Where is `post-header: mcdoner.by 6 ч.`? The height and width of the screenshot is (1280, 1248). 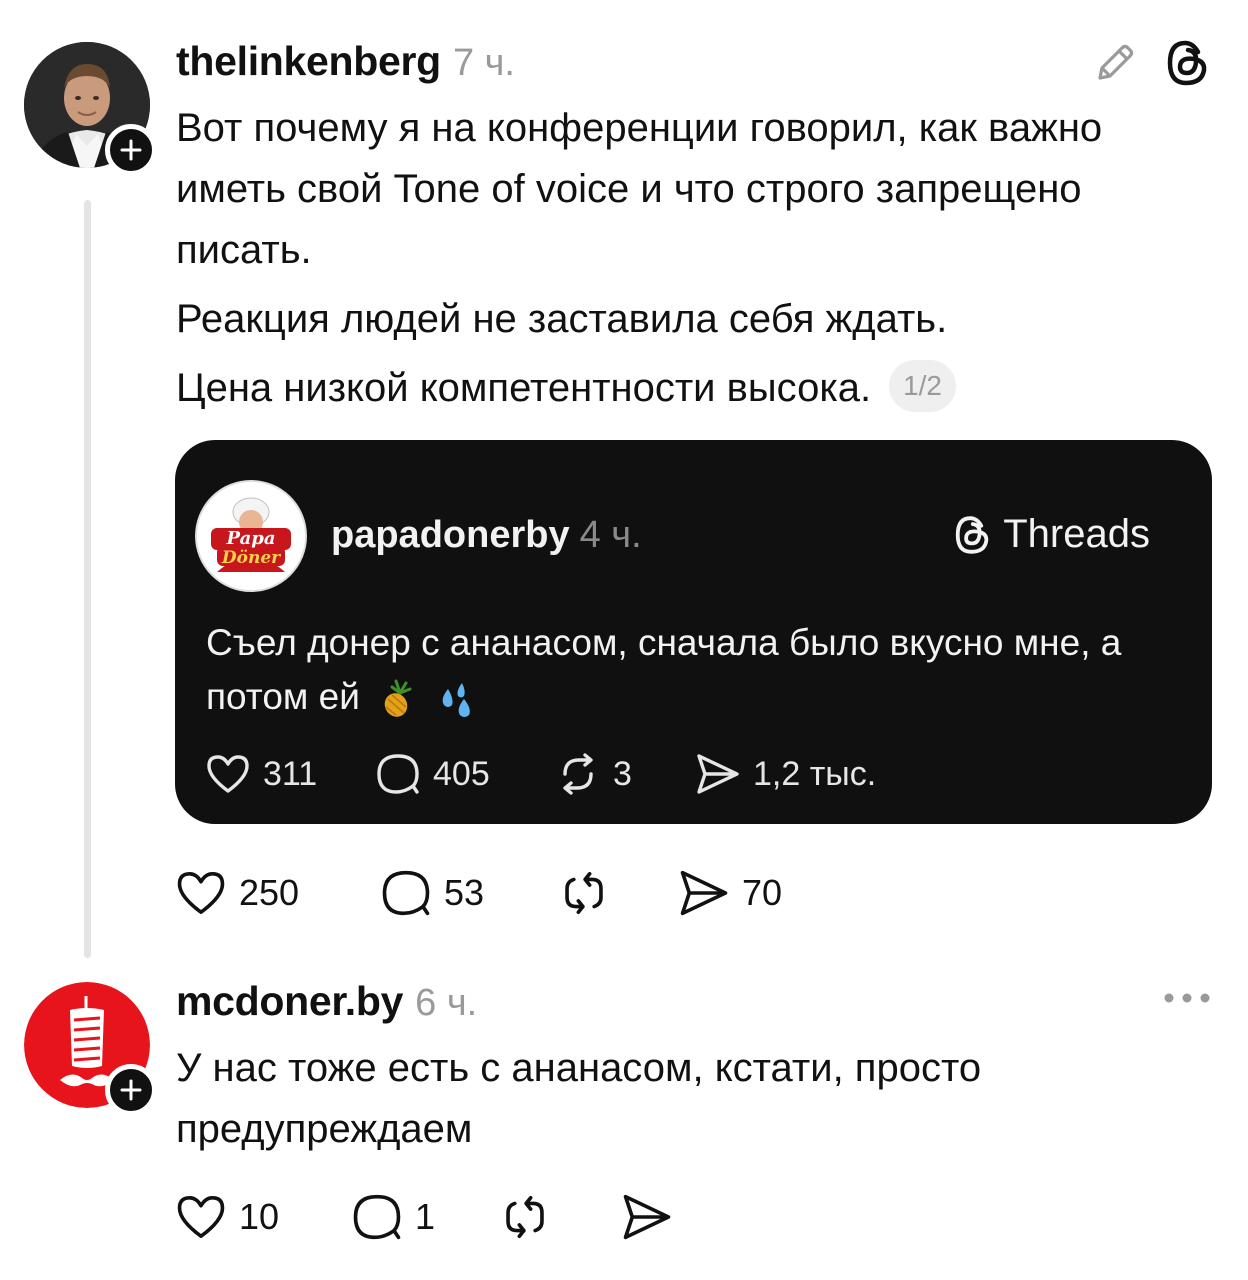
post-header: mcdoner.by 6 ч. is located at coordinates (326, 1001).